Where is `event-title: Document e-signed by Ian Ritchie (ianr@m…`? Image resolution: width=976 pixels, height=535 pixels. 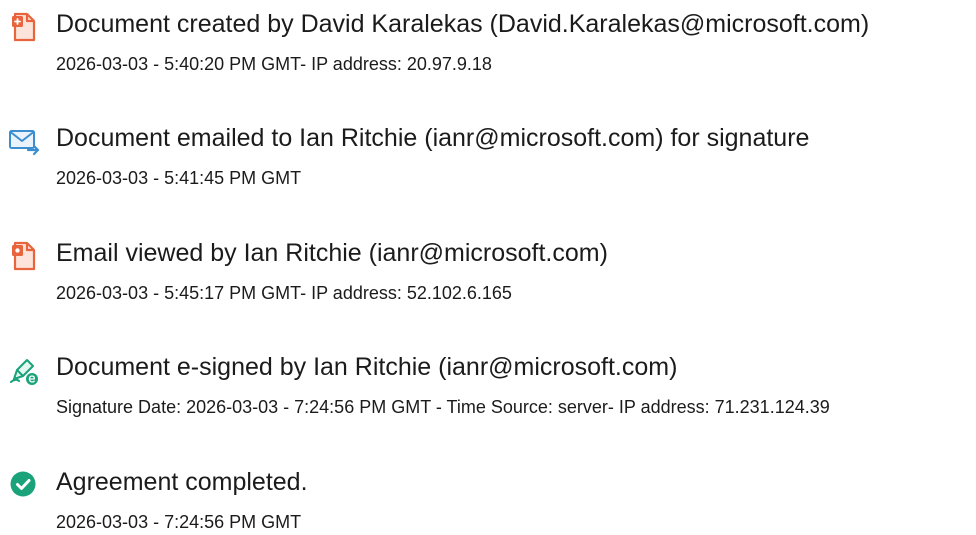
event-title: Document e-signed by Ian Ritchie (ianr@m… is located at coordinates (367, 367).